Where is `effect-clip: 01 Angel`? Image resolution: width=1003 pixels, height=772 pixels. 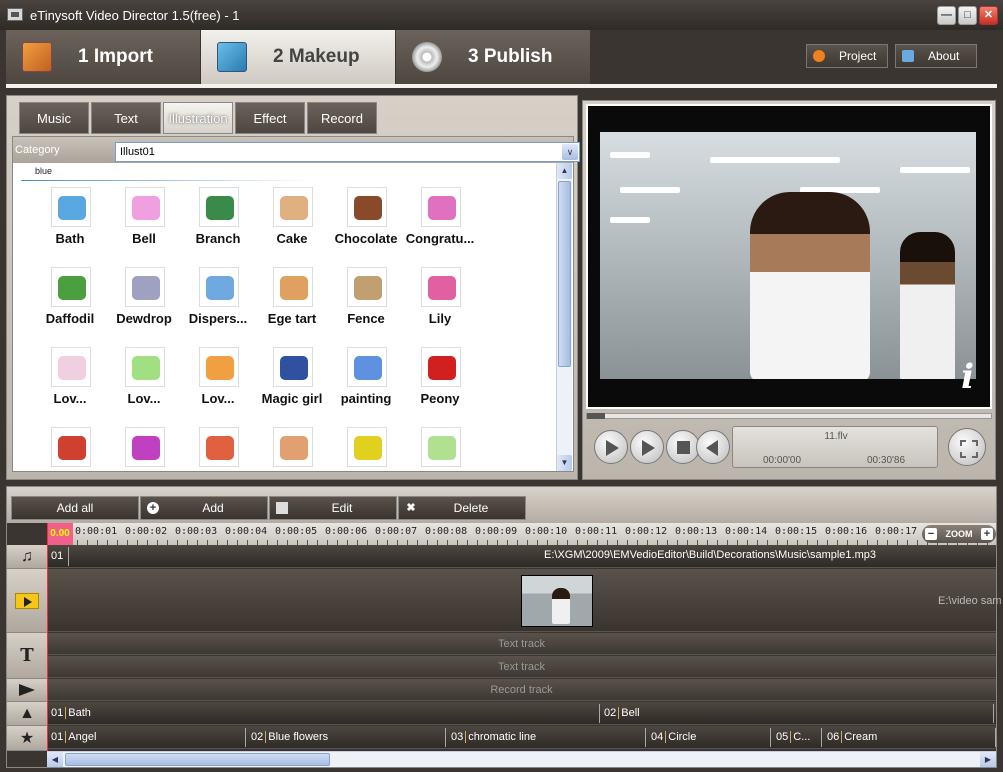 effect-clip: 01 Angel is located at coordinates (146, 737).